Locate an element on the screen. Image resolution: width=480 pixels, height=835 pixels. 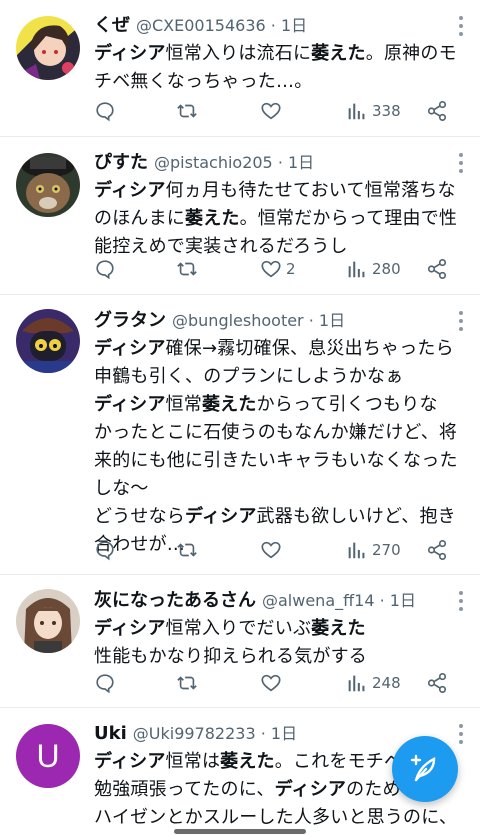
views-button: 280 is located at coordinates (373, 269).